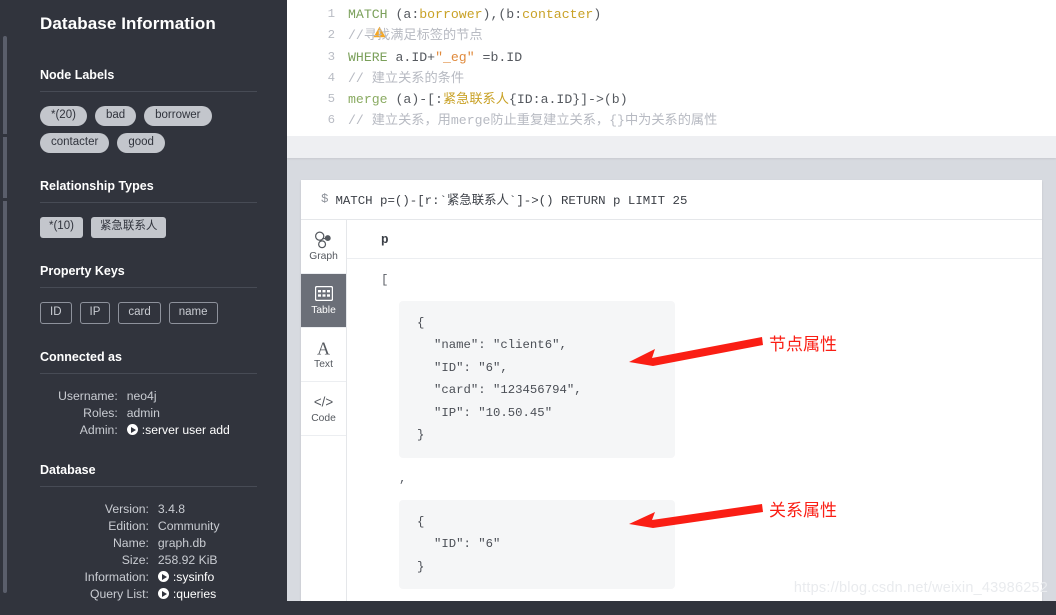 The image size is (1056, 615). Describe the element at coordinates (194, 594) in the screenshot. I see `command-link-queries: :queries` at that location.